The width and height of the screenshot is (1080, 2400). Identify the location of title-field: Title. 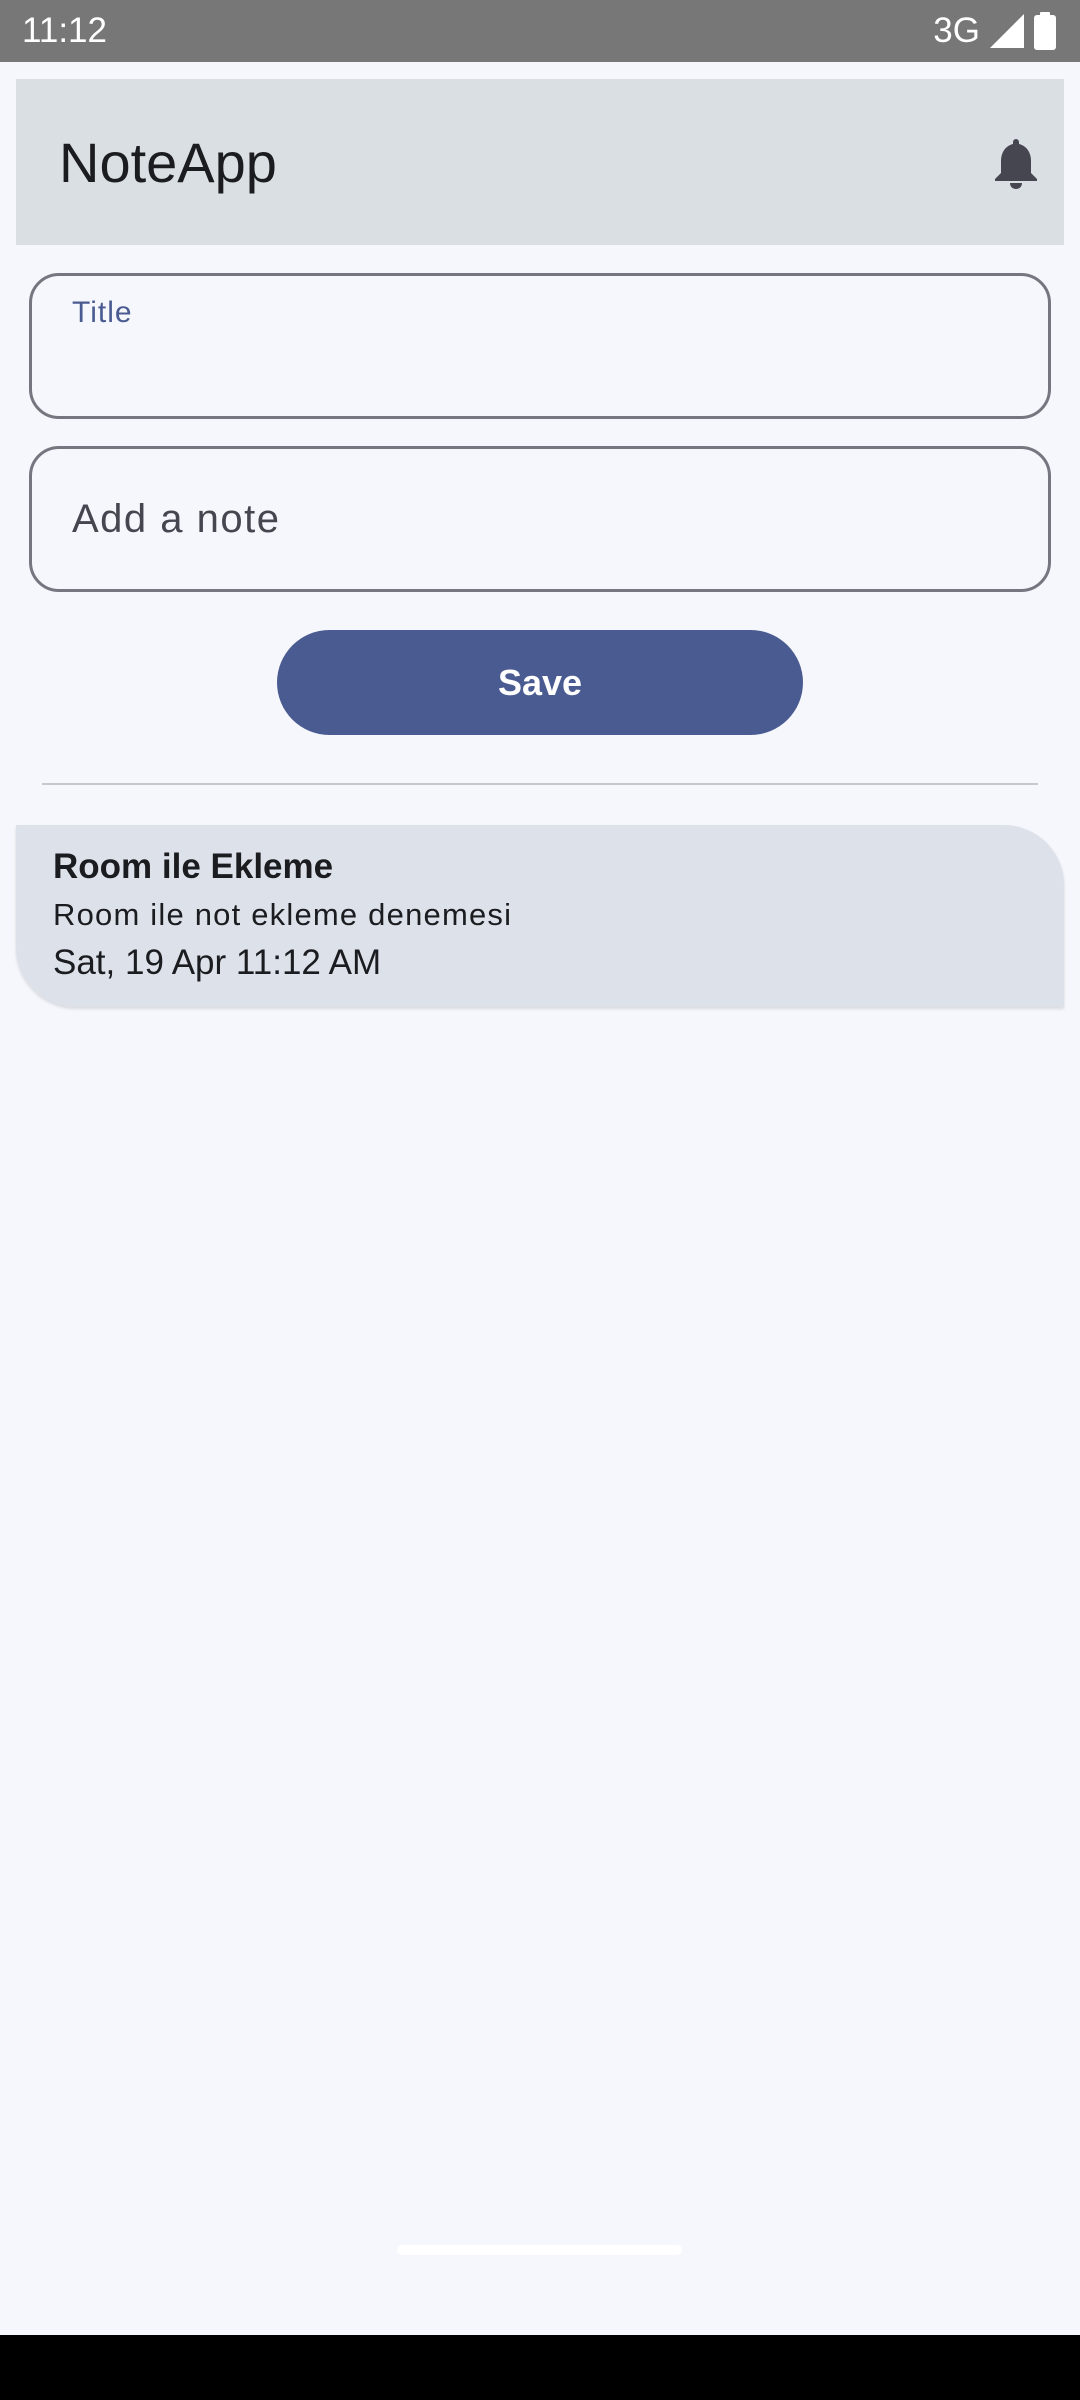
(540, 346).